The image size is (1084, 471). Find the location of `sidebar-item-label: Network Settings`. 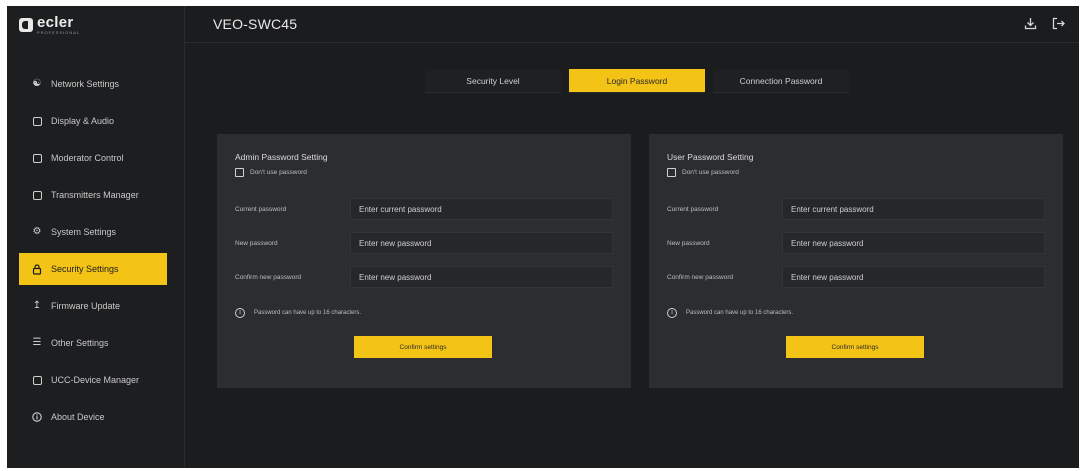

sidebar-item-label: Network Settings is located at coordinates (85, 84).